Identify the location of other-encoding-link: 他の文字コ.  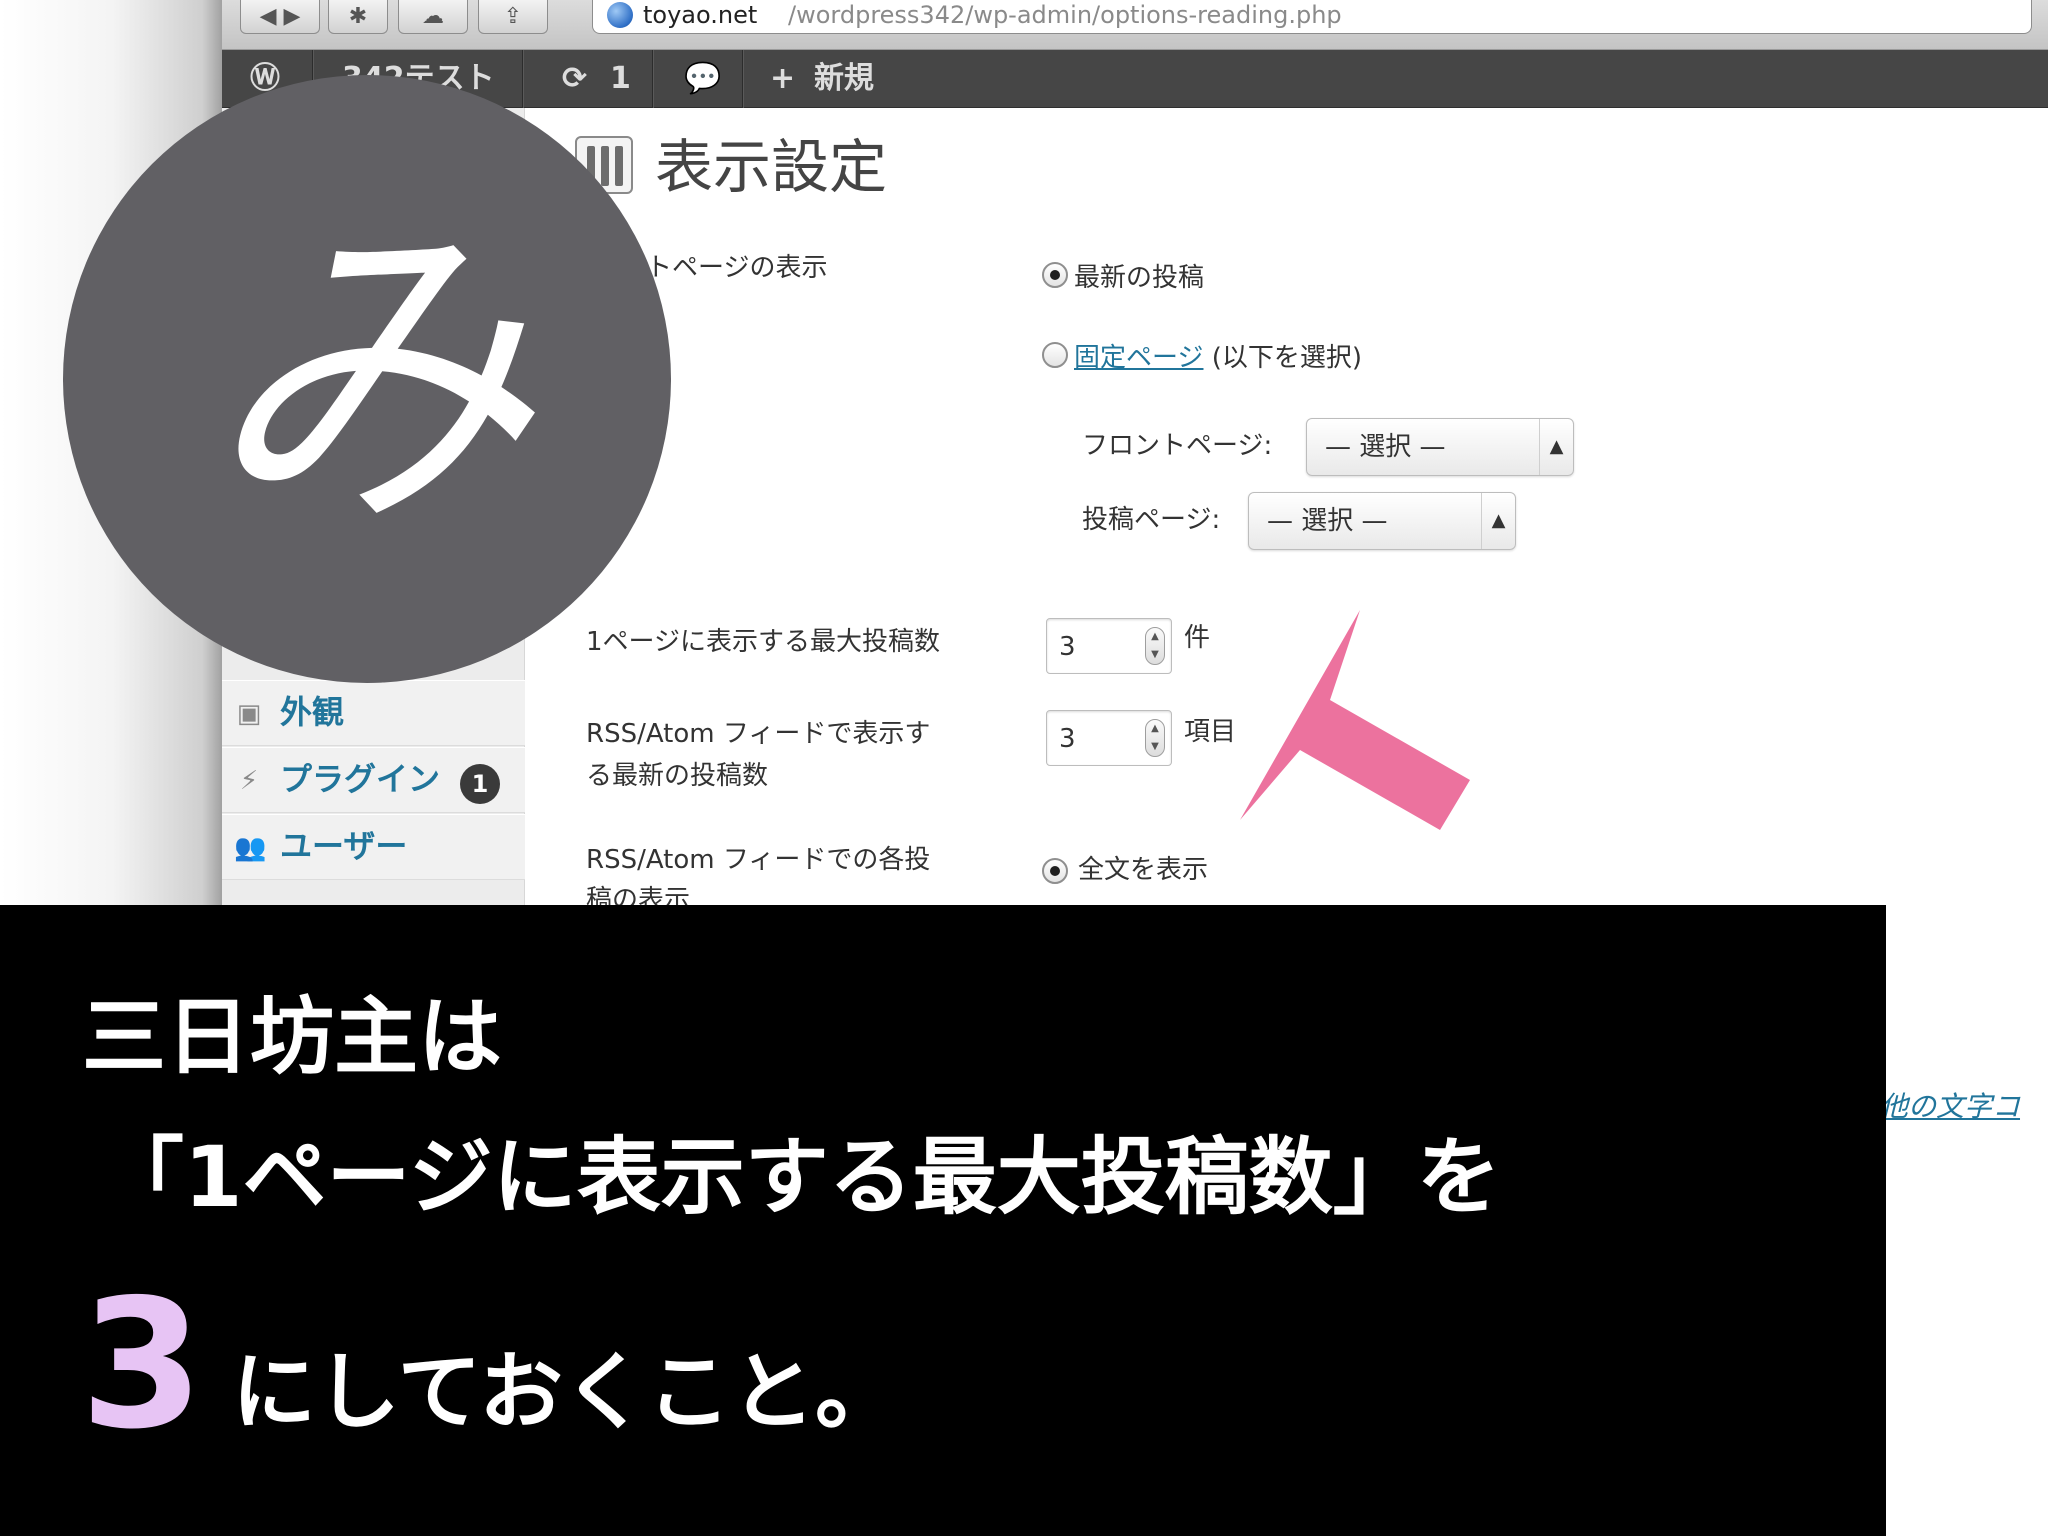
(1950, 1105).